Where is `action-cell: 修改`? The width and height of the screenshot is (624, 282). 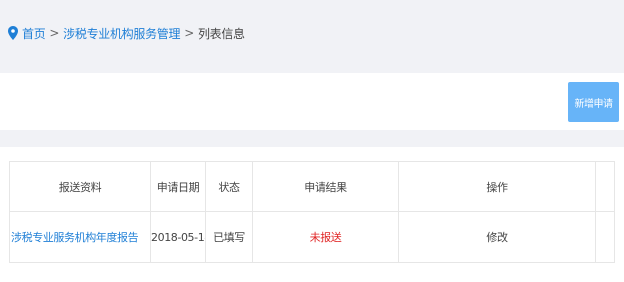
action-cell: 修改 is located at coordinates (497, 237).